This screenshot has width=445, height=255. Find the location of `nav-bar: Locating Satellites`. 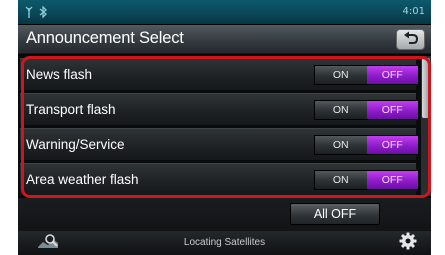

nav-bar: Locating Satellites is located at coordinates (224, 243).